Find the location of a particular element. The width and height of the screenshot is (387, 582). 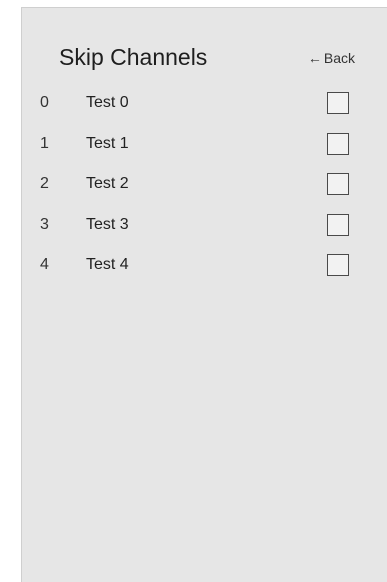

channel-row: 4 Test 4 is located at coordinates (204, 273).